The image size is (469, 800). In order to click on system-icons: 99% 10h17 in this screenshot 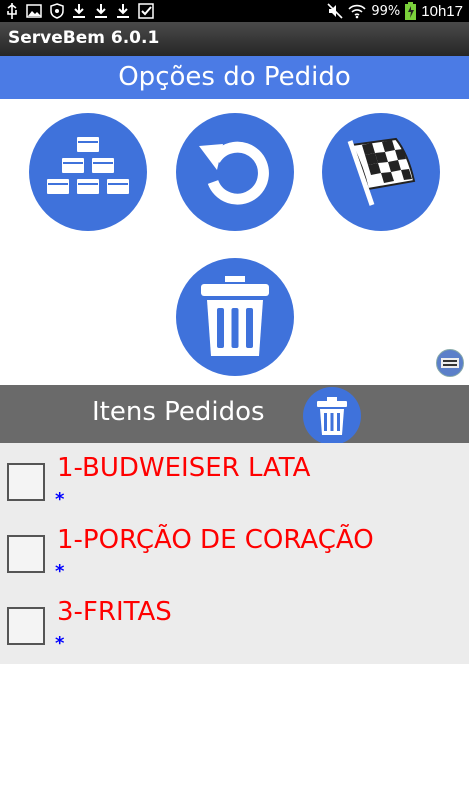, I will do `click(395, 11)`.